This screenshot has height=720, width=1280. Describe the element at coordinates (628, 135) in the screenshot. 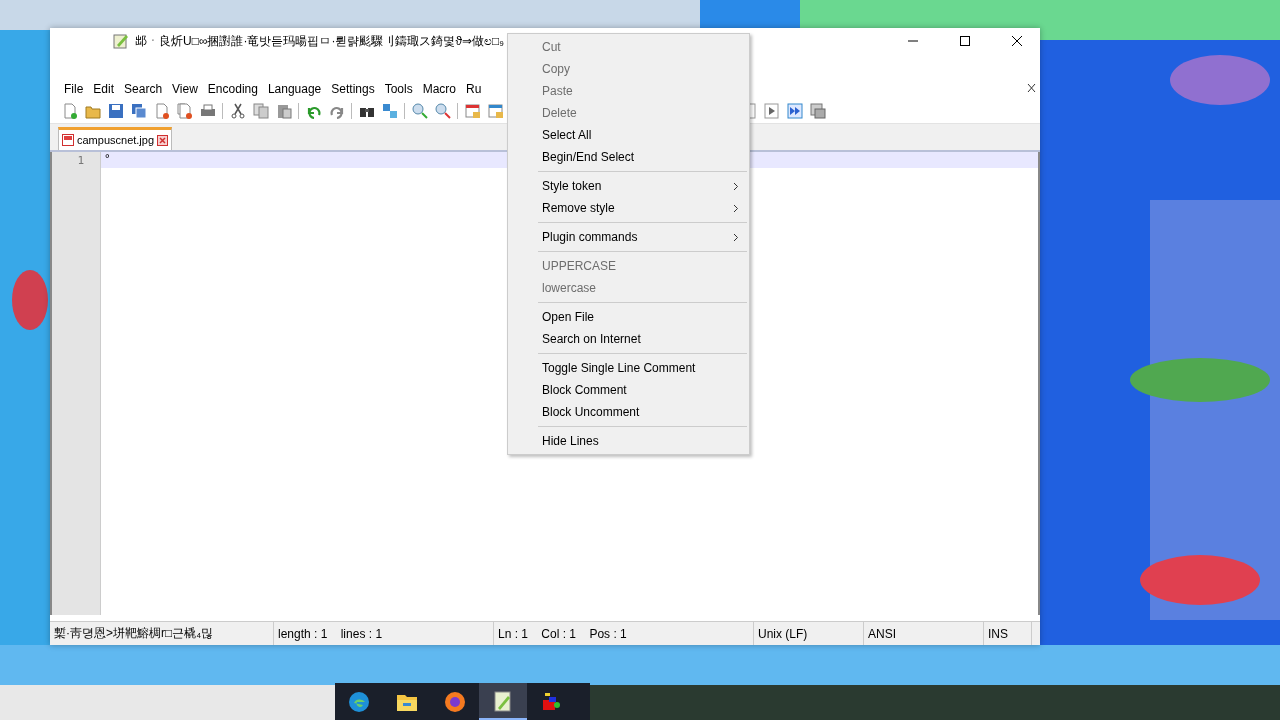

I see `menu-item: Select All` at that location.